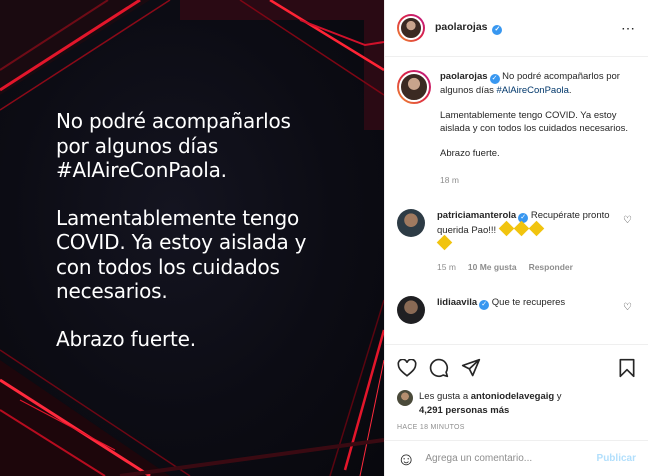  I want to click on share-icon, so click(471, 368).